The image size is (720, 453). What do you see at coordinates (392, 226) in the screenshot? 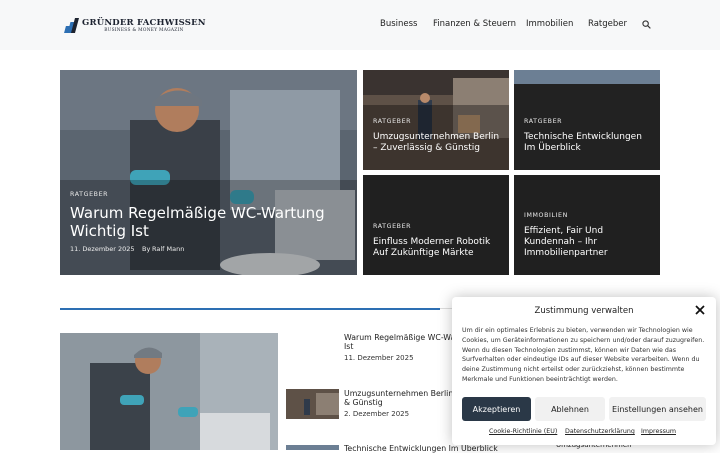
I see `tile3-category: RATGEBER` at bounding box center [392, 226].